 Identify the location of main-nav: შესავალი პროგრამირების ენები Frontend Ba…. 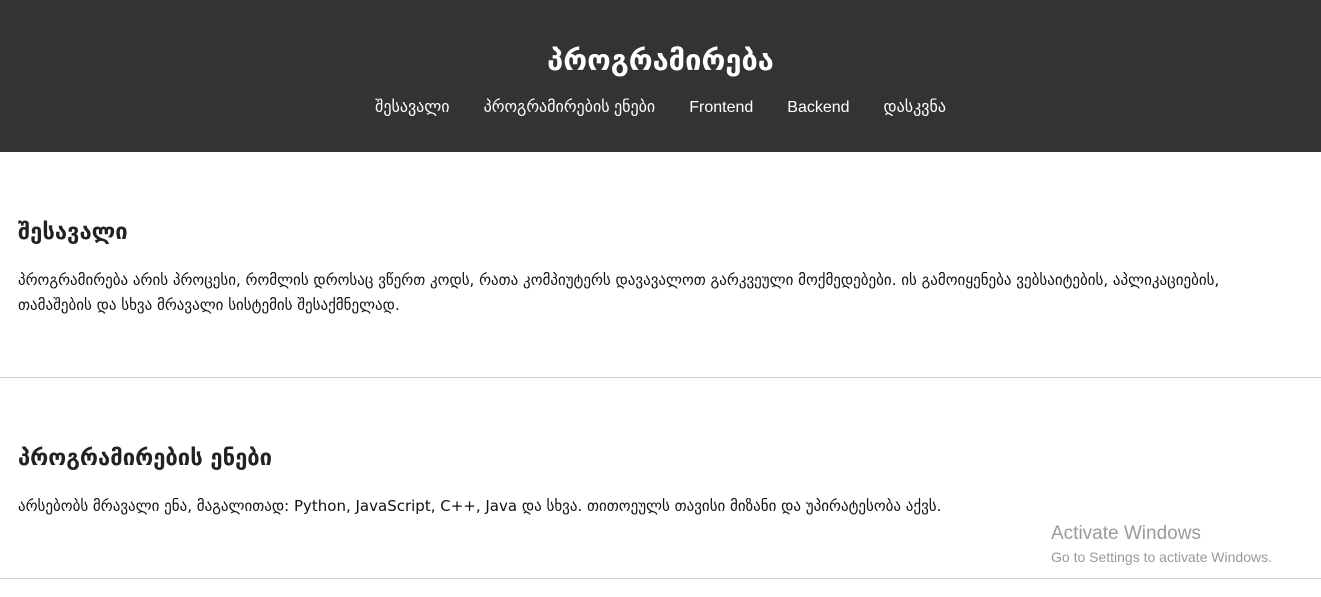
(660, 108).